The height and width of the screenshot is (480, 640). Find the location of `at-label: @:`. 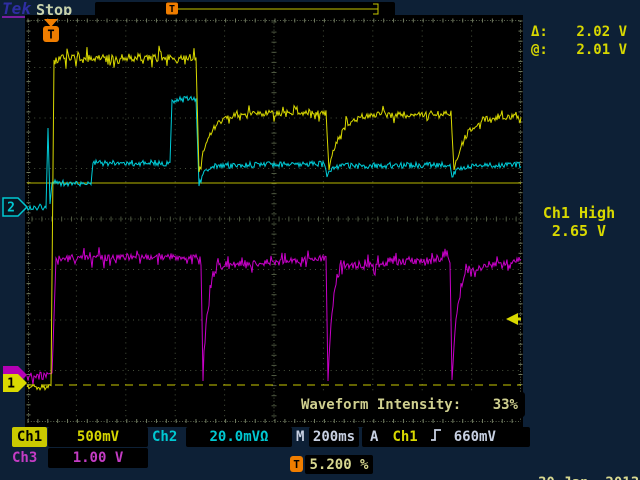

at-label: @: is located at coordinates (539, 50).